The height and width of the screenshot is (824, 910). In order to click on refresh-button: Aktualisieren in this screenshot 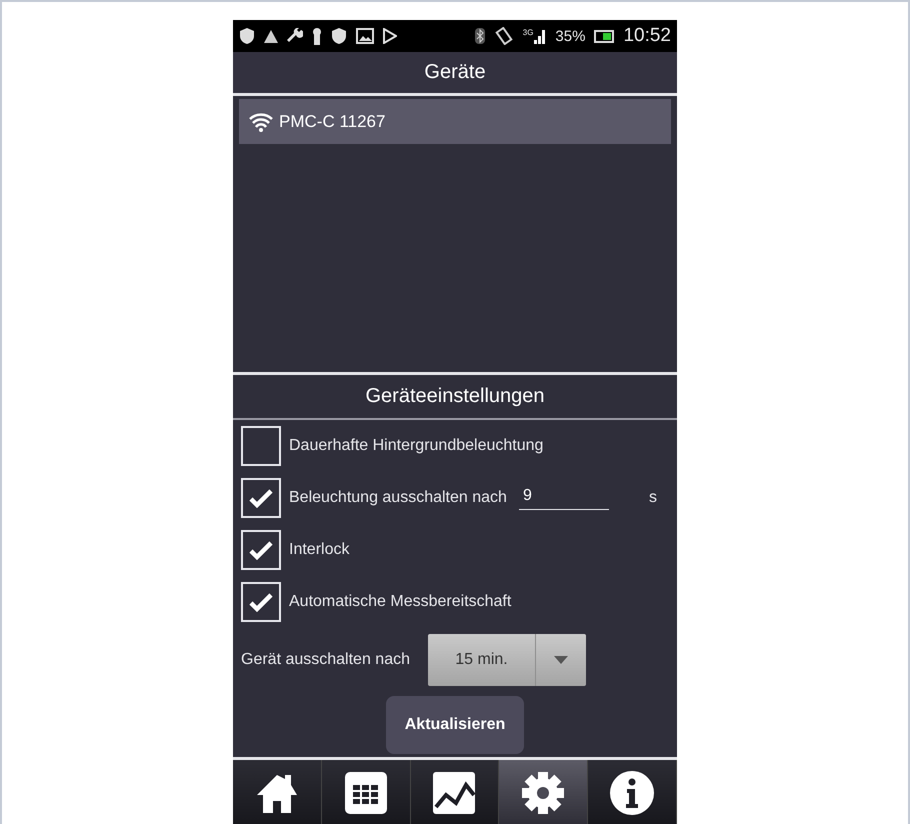, I will do `click(455, 725)`.